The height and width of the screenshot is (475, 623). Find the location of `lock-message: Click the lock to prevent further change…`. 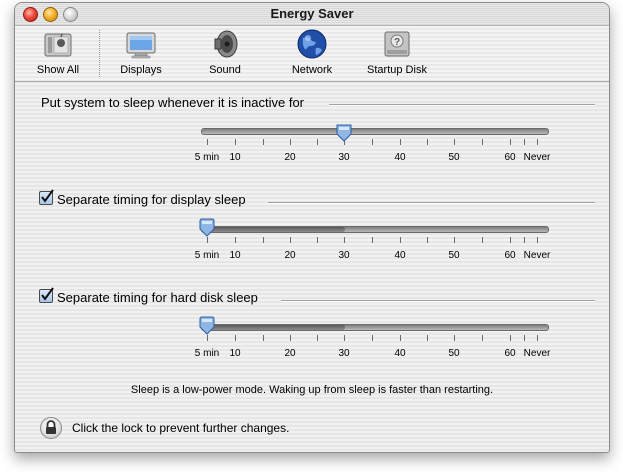

lock-message: Click the lock to prevent further change… is located at coordinates (181, 428).